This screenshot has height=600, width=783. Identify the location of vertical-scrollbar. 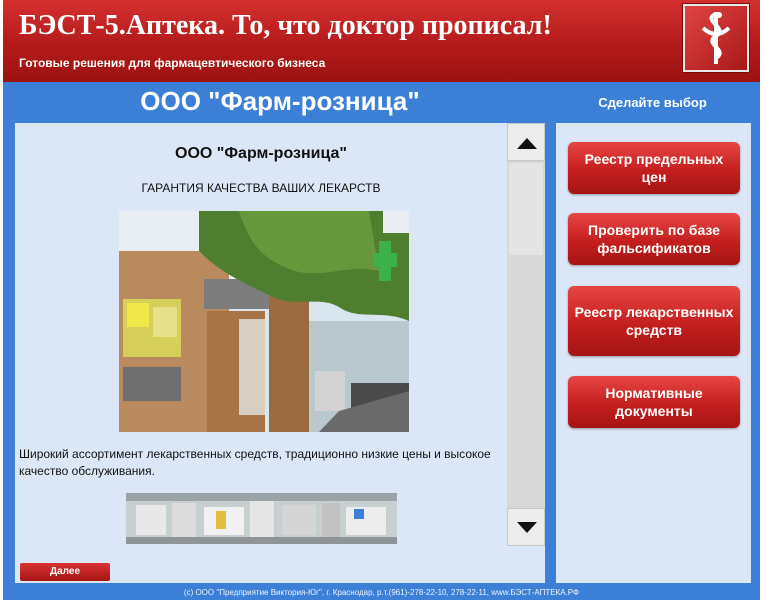
(526, 334).